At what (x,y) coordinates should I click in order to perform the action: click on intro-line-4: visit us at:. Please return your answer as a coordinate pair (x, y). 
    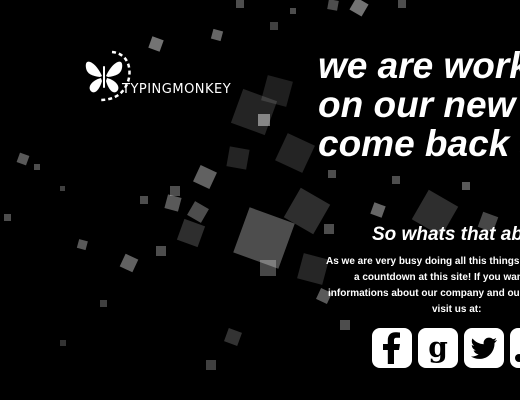
    Looking at the image, I should click on (457, 309).